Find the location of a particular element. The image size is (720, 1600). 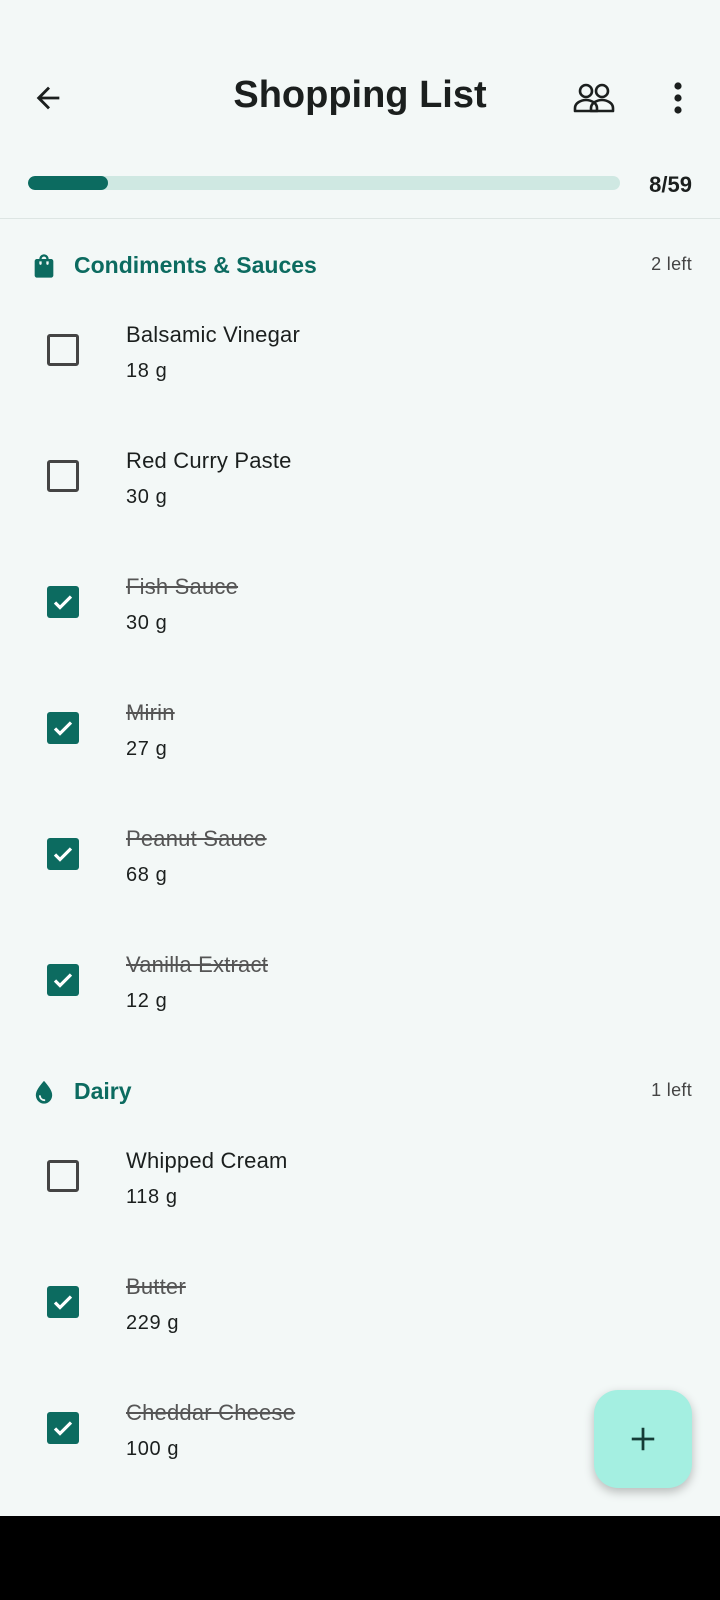

more-vert-icon is located at coordinates (678, 98).